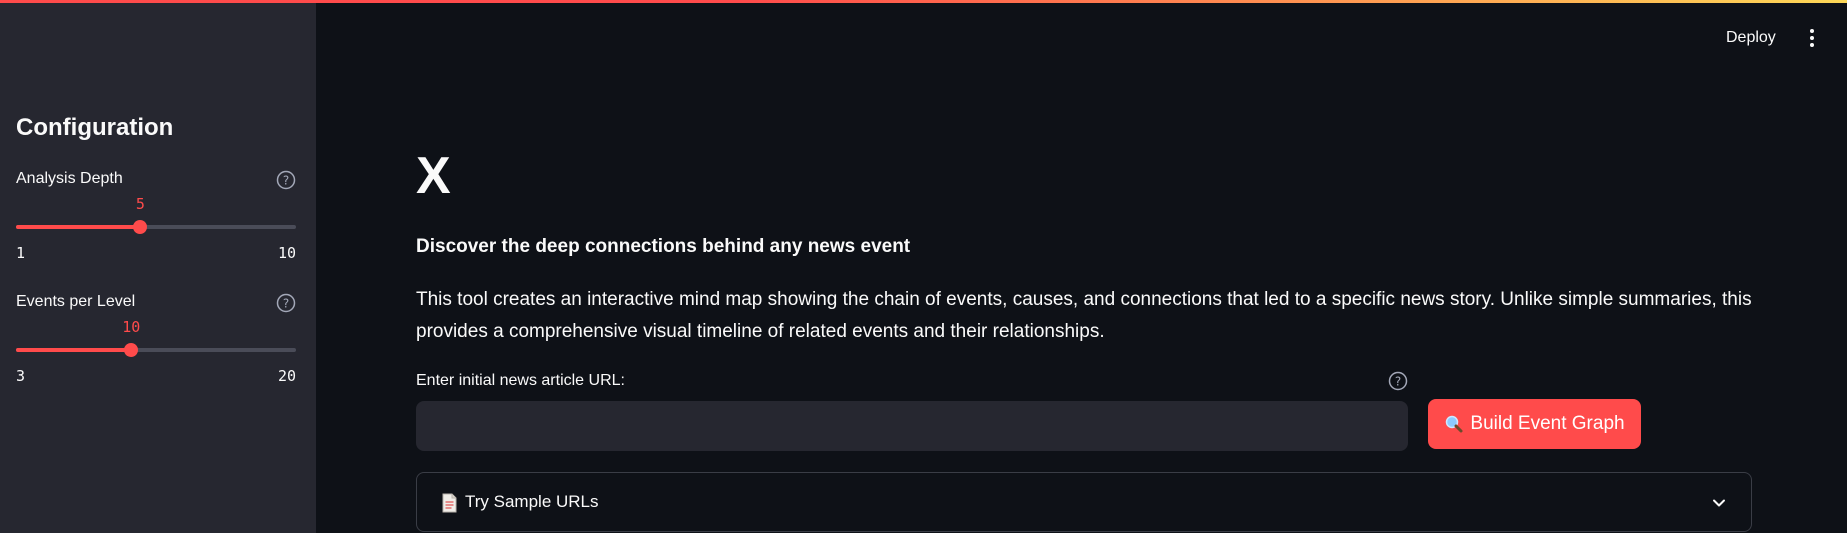  I want to click on events-per-level-slider-group: Events per Level ? 10 3 20, so click(156, 343).